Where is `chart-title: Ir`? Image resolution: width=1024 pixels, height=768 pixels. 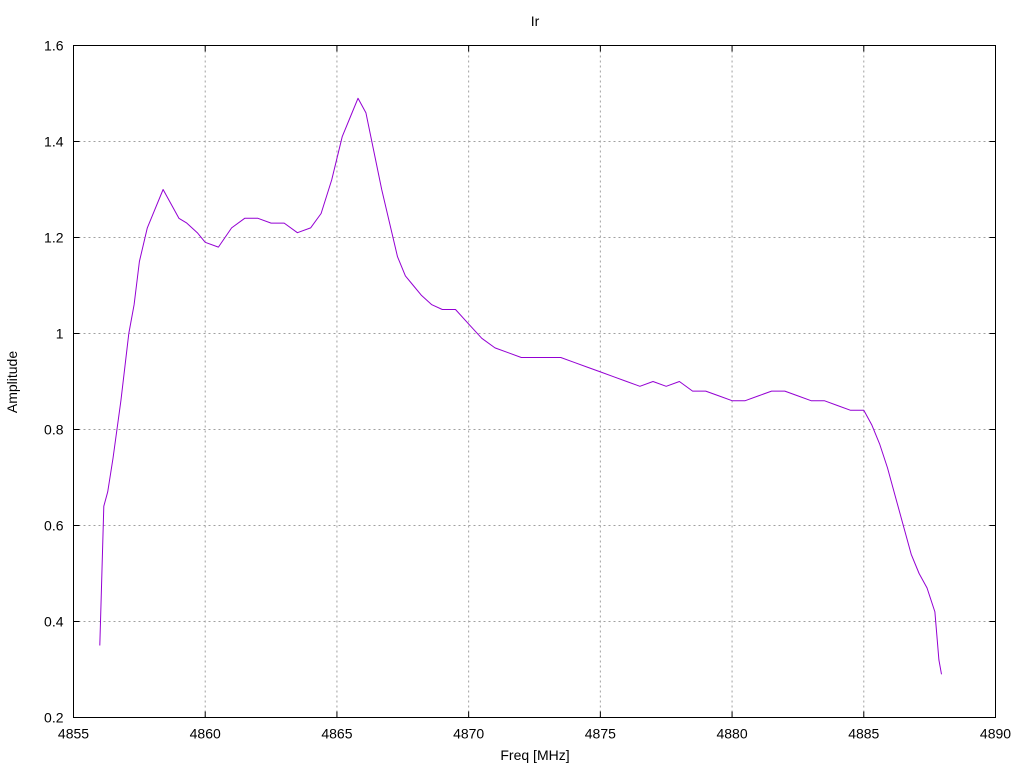
chart-title: Ir is located at coordinates (535, 21).